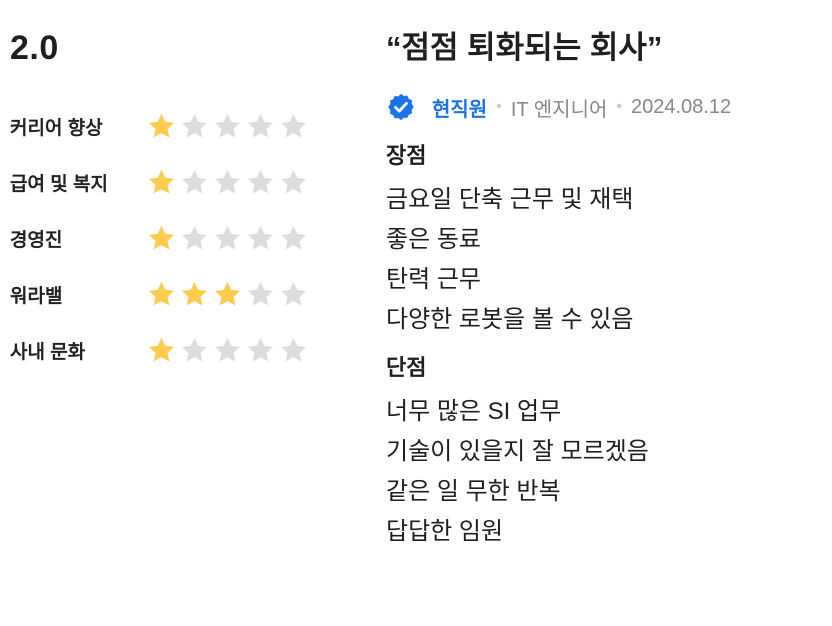 The width and height of the screenshot is (832, 626). What do you see at coordinates (524, 47) in the screenshot?
I see `review-title: “점점 퇴화되는 회사”` at bounding box center [524, 47].